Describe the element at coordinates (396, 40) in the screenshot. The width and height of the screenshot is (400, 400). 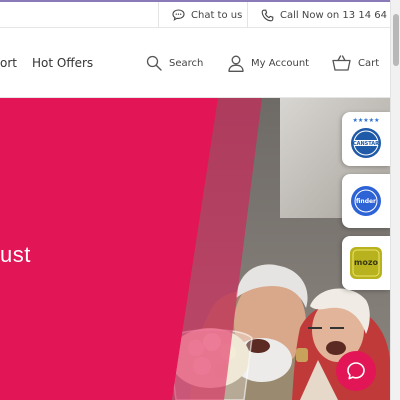
I see `scrollbar-thumb` at that location.